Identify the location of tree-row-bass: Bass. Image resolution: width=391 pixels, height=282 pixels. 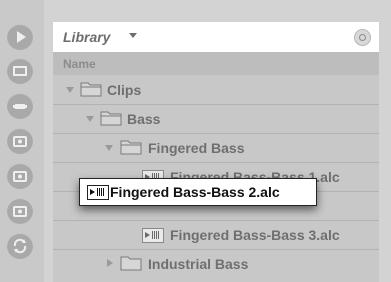
(216, 119).